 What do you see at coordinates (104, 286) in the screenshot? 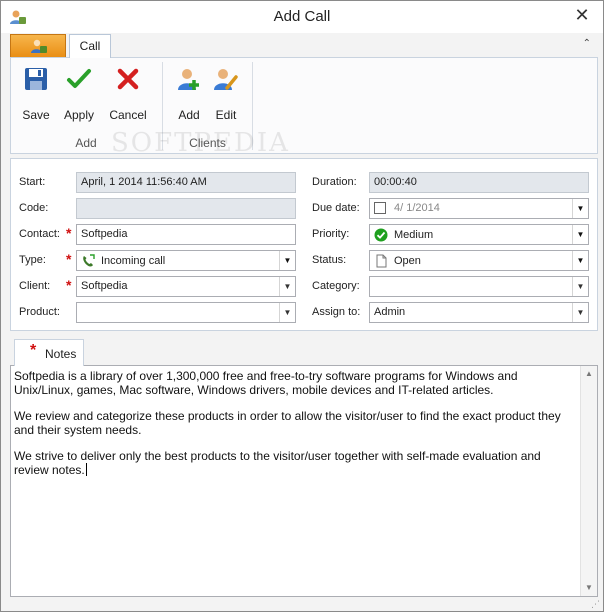
I see `client-value: Softpedia` at bounding box center [104, 286].